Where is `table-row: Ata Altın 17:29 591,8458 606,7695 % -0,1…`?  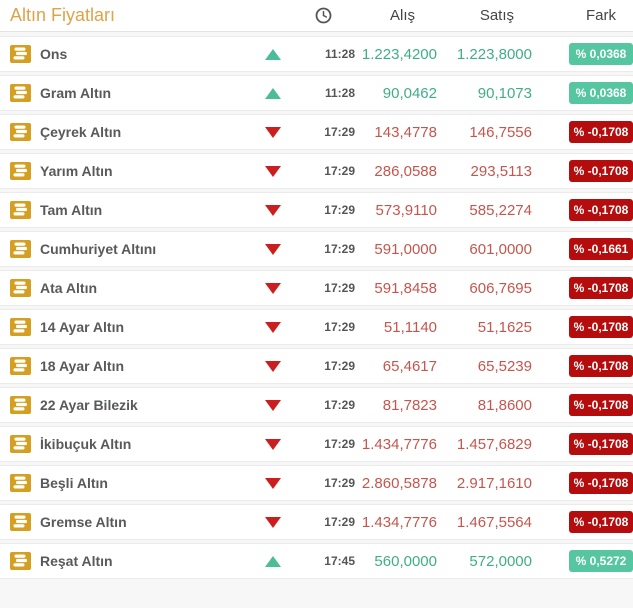
table-row: Ata Altın 17:29 591,8458 606,7695 % -0,1… is located at coordinates (316, 288).